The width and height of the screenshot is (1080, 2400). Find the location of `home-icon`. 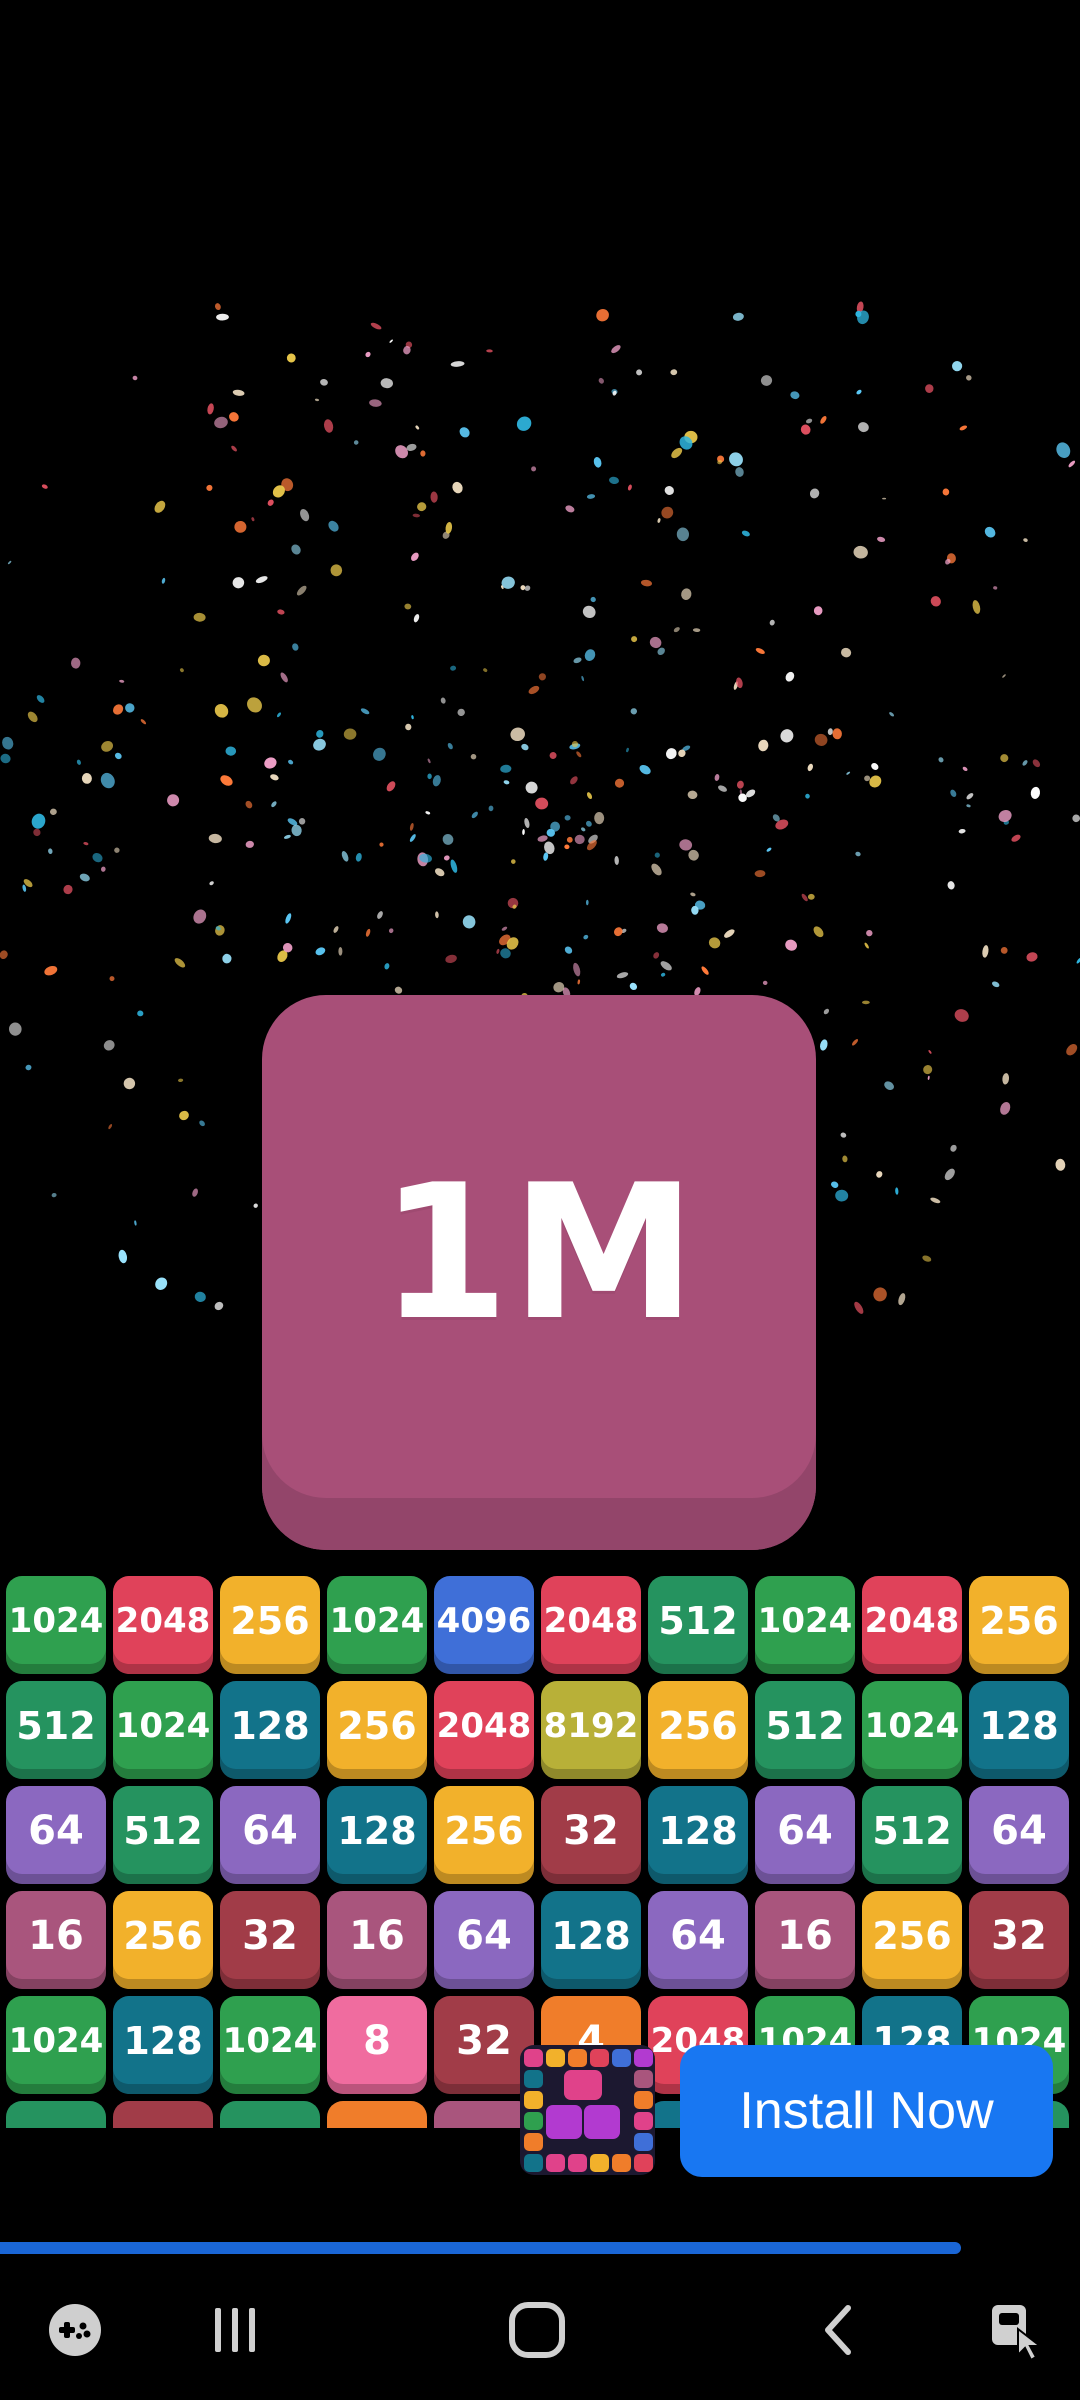

home-icon is located at coordinates (537, 2330).